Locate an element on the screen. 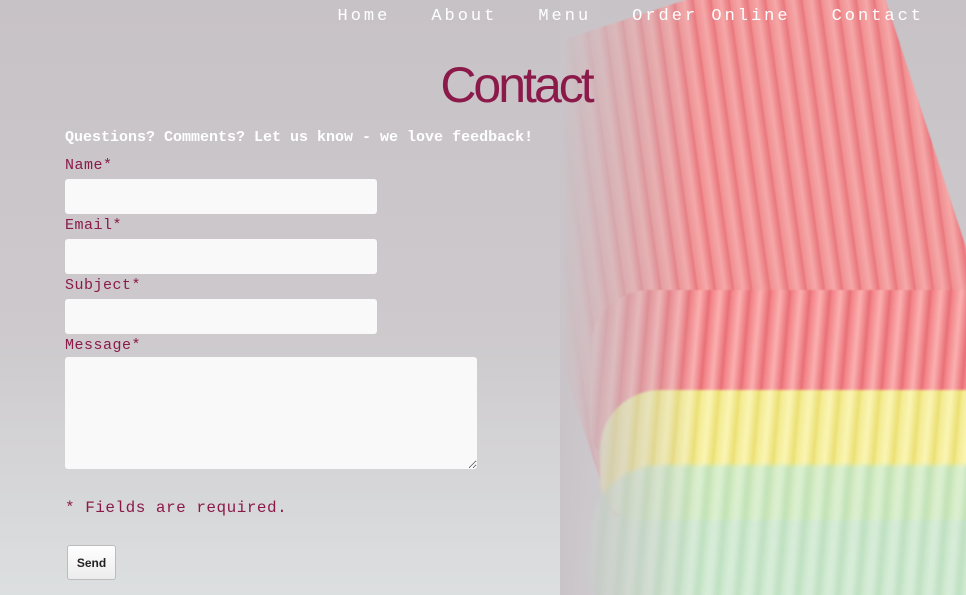 Image resolution: width=966 pixels, height=595 pixels. subject-input is located at coordinates (221, 316).